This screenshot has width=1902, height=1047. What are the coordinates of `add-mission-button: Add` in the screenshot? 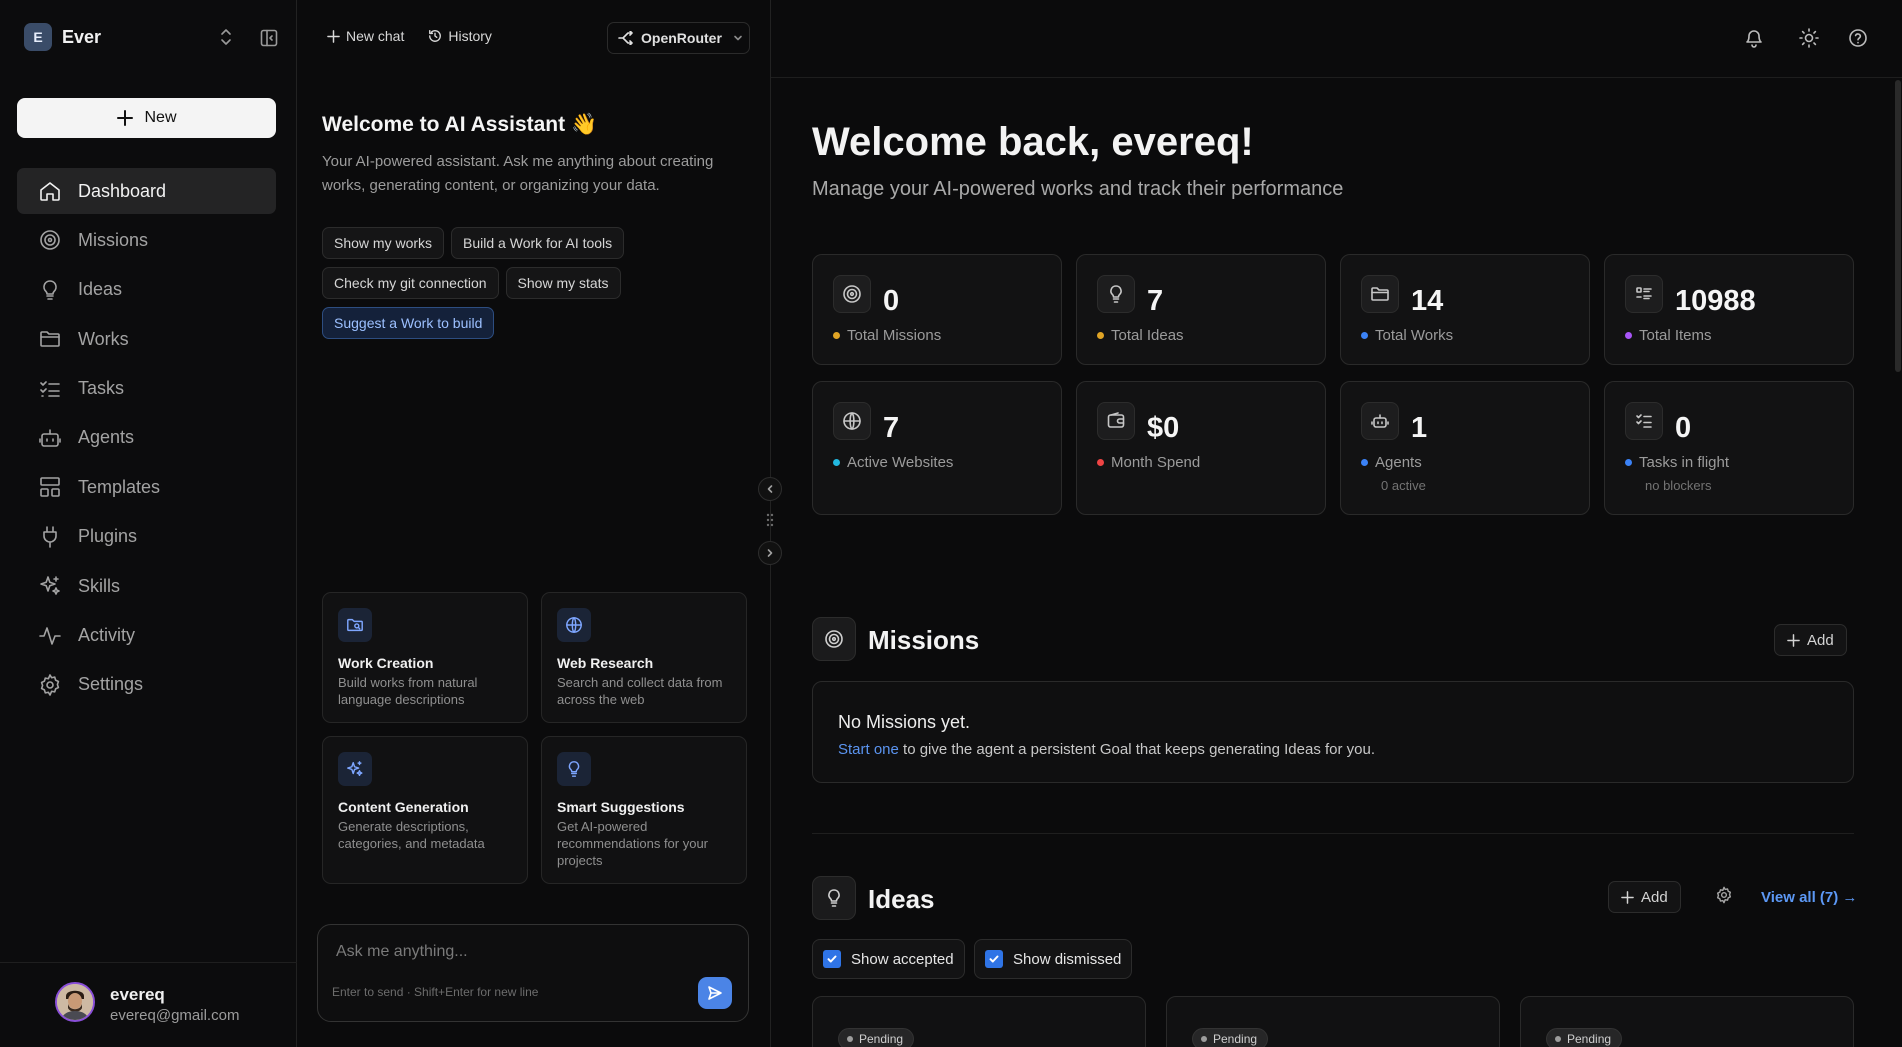 It's located at (1810, 640).